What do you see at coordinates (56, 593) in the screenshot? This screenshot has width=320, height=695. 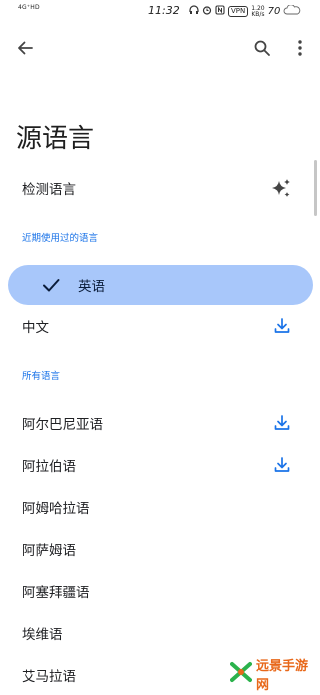 I see `language-label: 阿塞拜疆语` at bounding box center [56, 593].